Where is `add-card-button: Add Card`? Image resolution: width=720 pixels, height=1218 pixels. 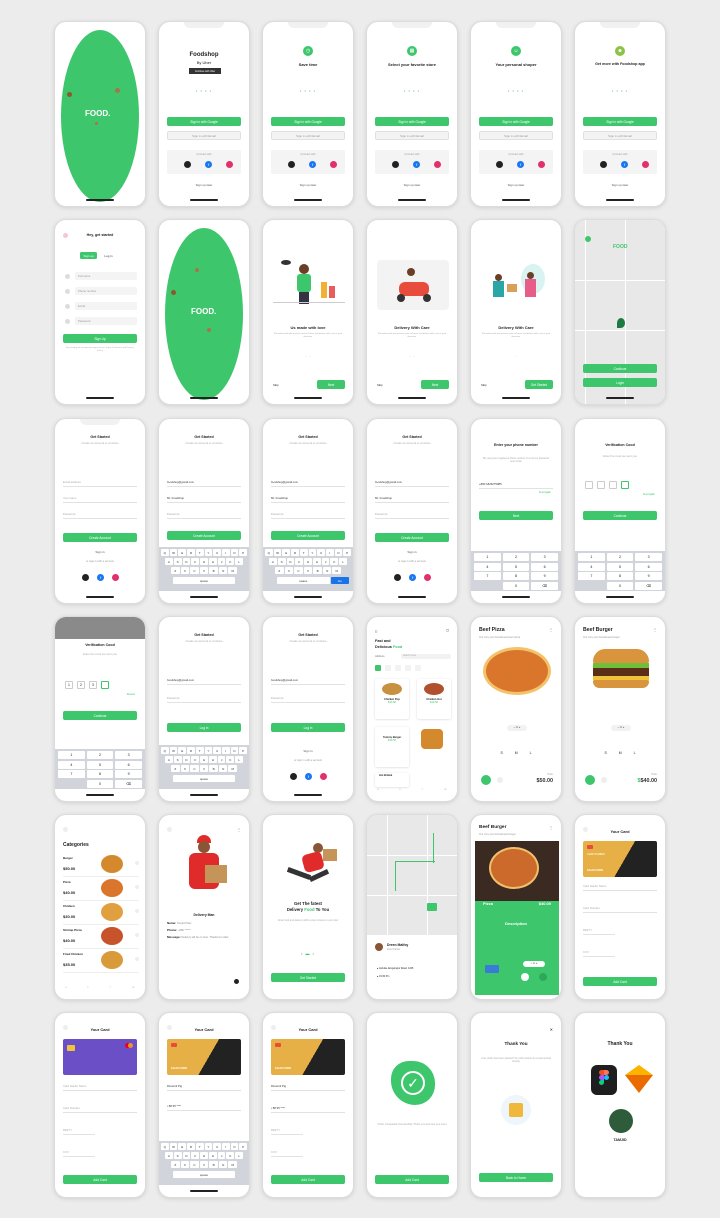
add-card-button: Add Card is located at coordinates (412, 1179).